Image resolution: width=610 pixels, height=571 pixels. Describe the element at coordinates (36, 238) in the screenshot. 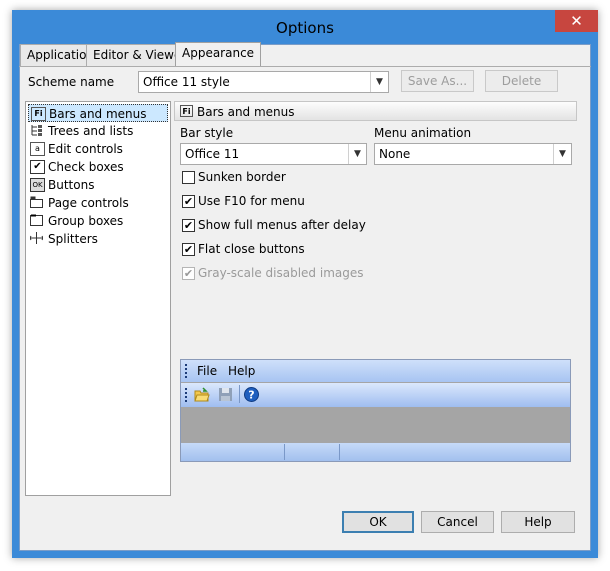

I see `splitter-icon` at that location.